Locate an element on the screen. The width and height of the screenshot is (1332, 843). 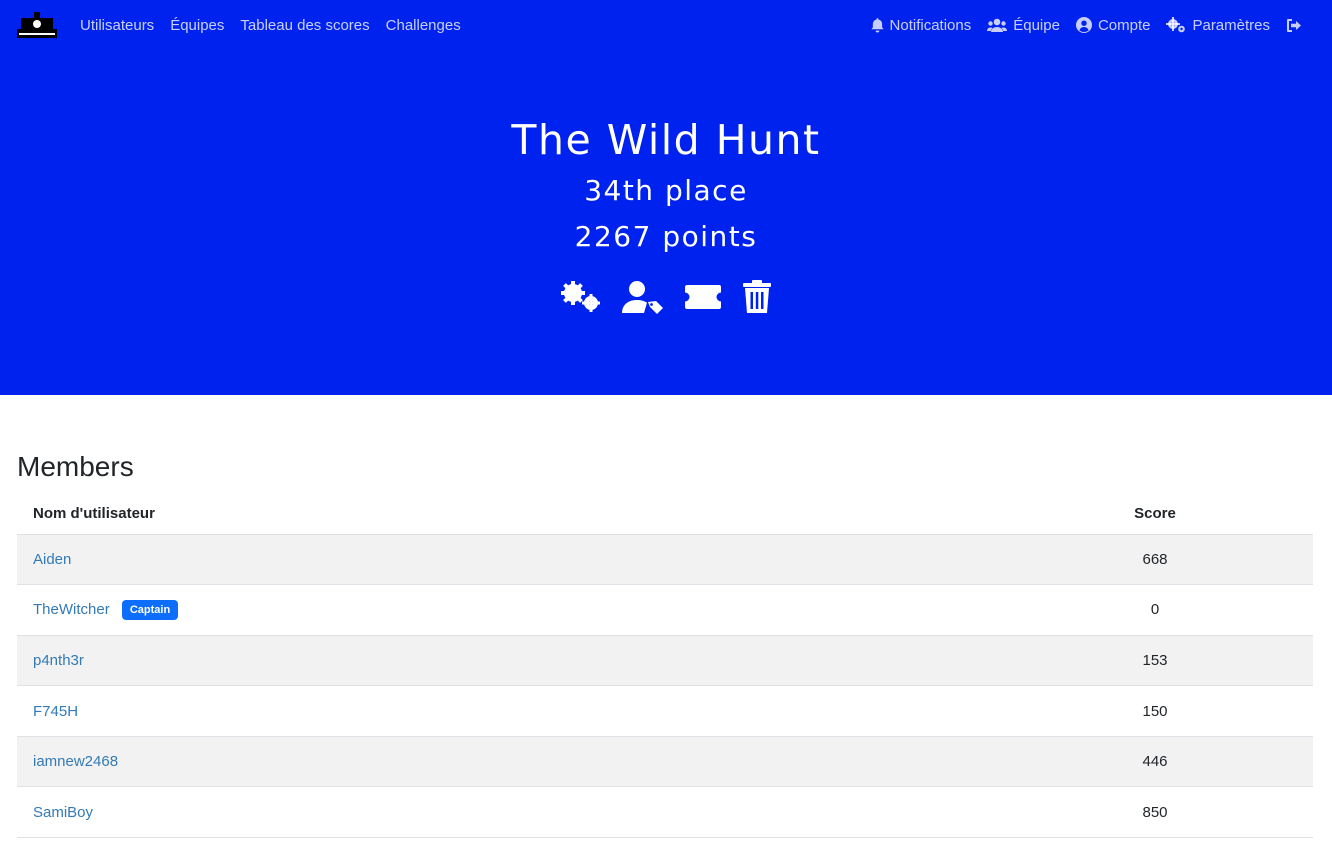
table-row: p4nth3r 153 is located at coordinates (665, 661).